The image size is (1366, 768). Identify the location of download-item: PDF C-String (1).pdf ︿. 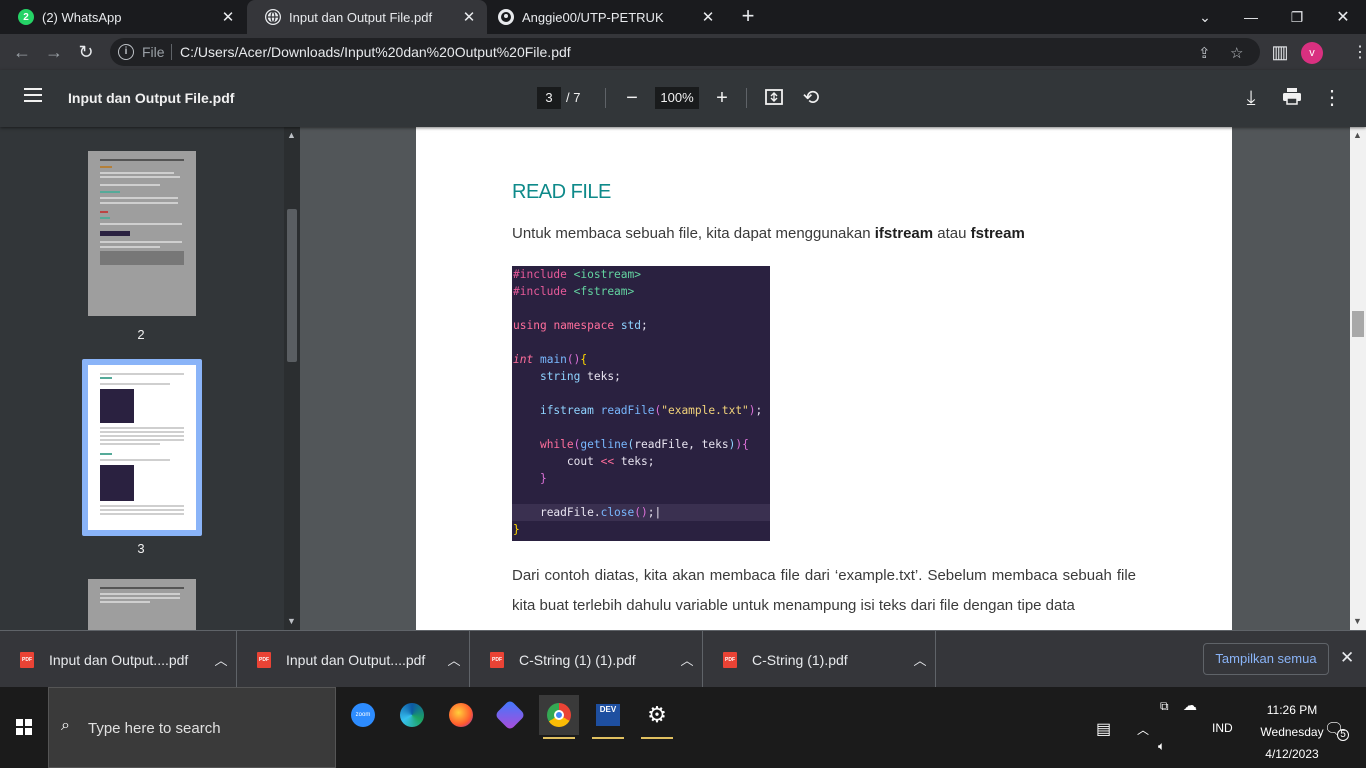
(819, 659).